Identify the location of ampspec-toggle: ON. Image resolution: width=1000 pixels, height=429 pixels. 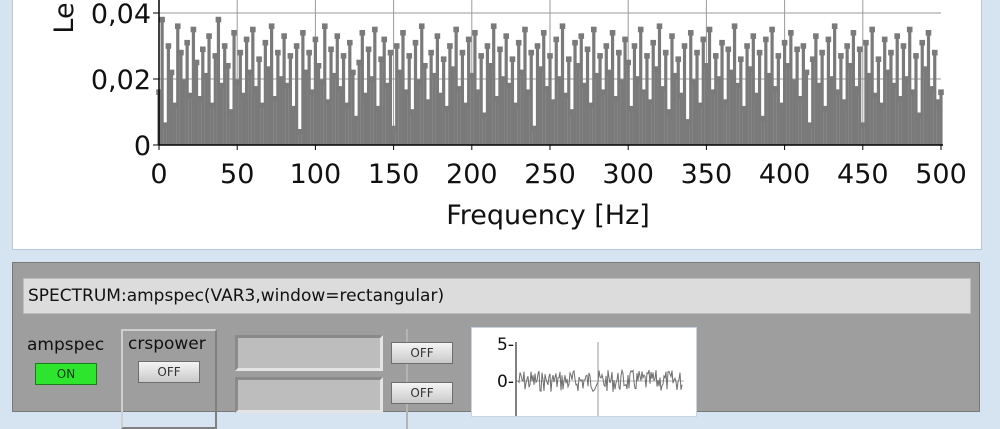
(66, 374).